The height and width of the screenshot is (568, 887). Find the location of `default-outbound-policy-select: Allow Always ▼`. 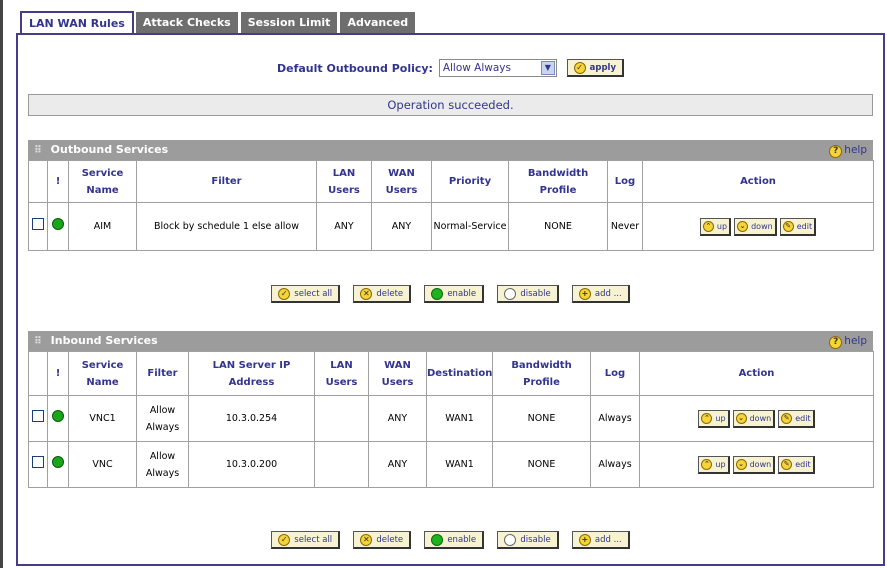

default-outbound-policy-select: Allow Always ▼ is located at coordinates (497, 68).